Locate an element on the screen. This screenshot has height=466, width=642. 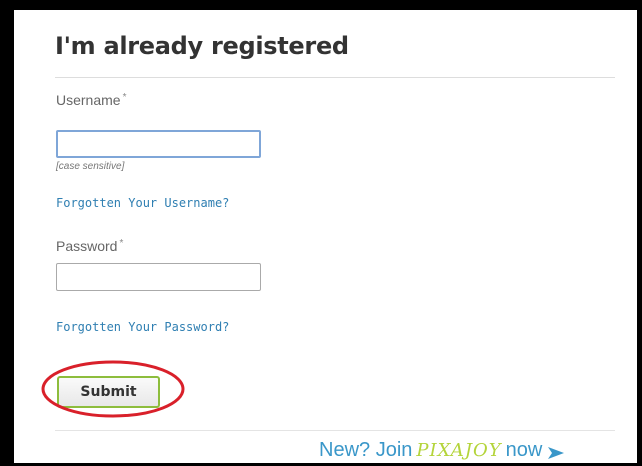
username-label: Username * is located at coordinates (91, 100).